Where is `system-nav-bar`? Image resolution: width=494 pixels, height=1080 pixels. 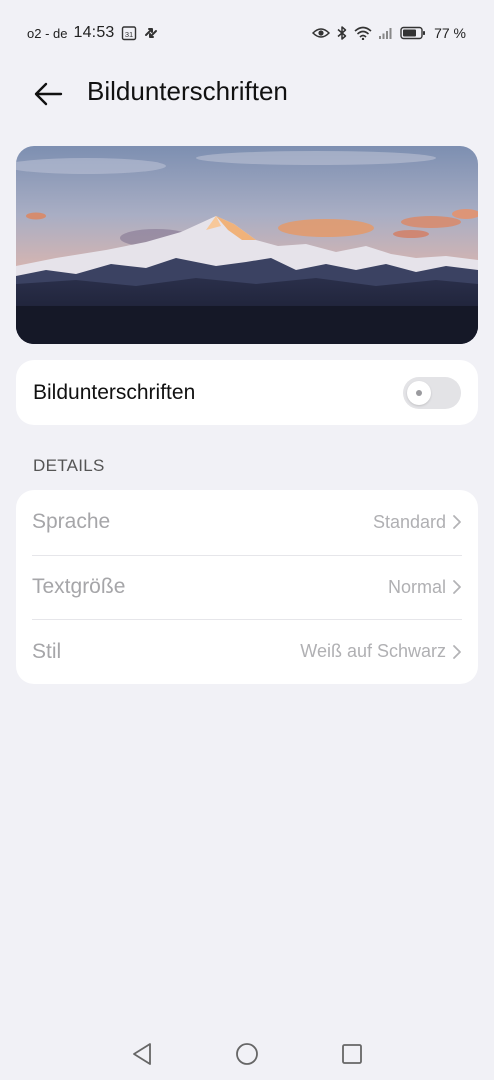 system-nav-bar is located at coordinates (247, 1055).